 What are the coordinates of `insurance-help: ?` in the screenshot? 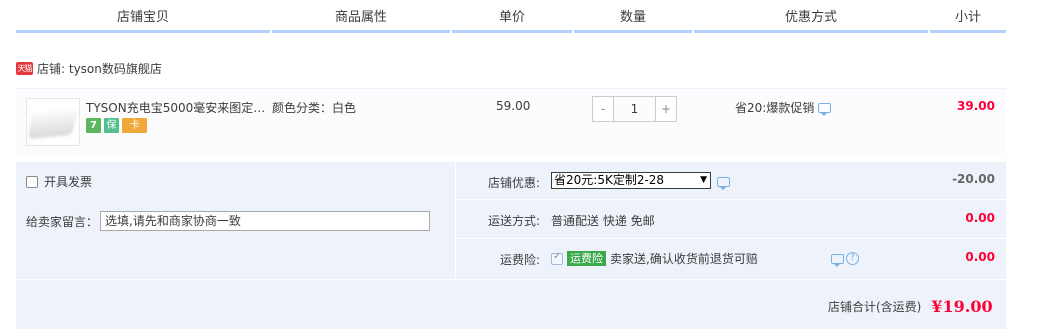 It's located at (845, 259).